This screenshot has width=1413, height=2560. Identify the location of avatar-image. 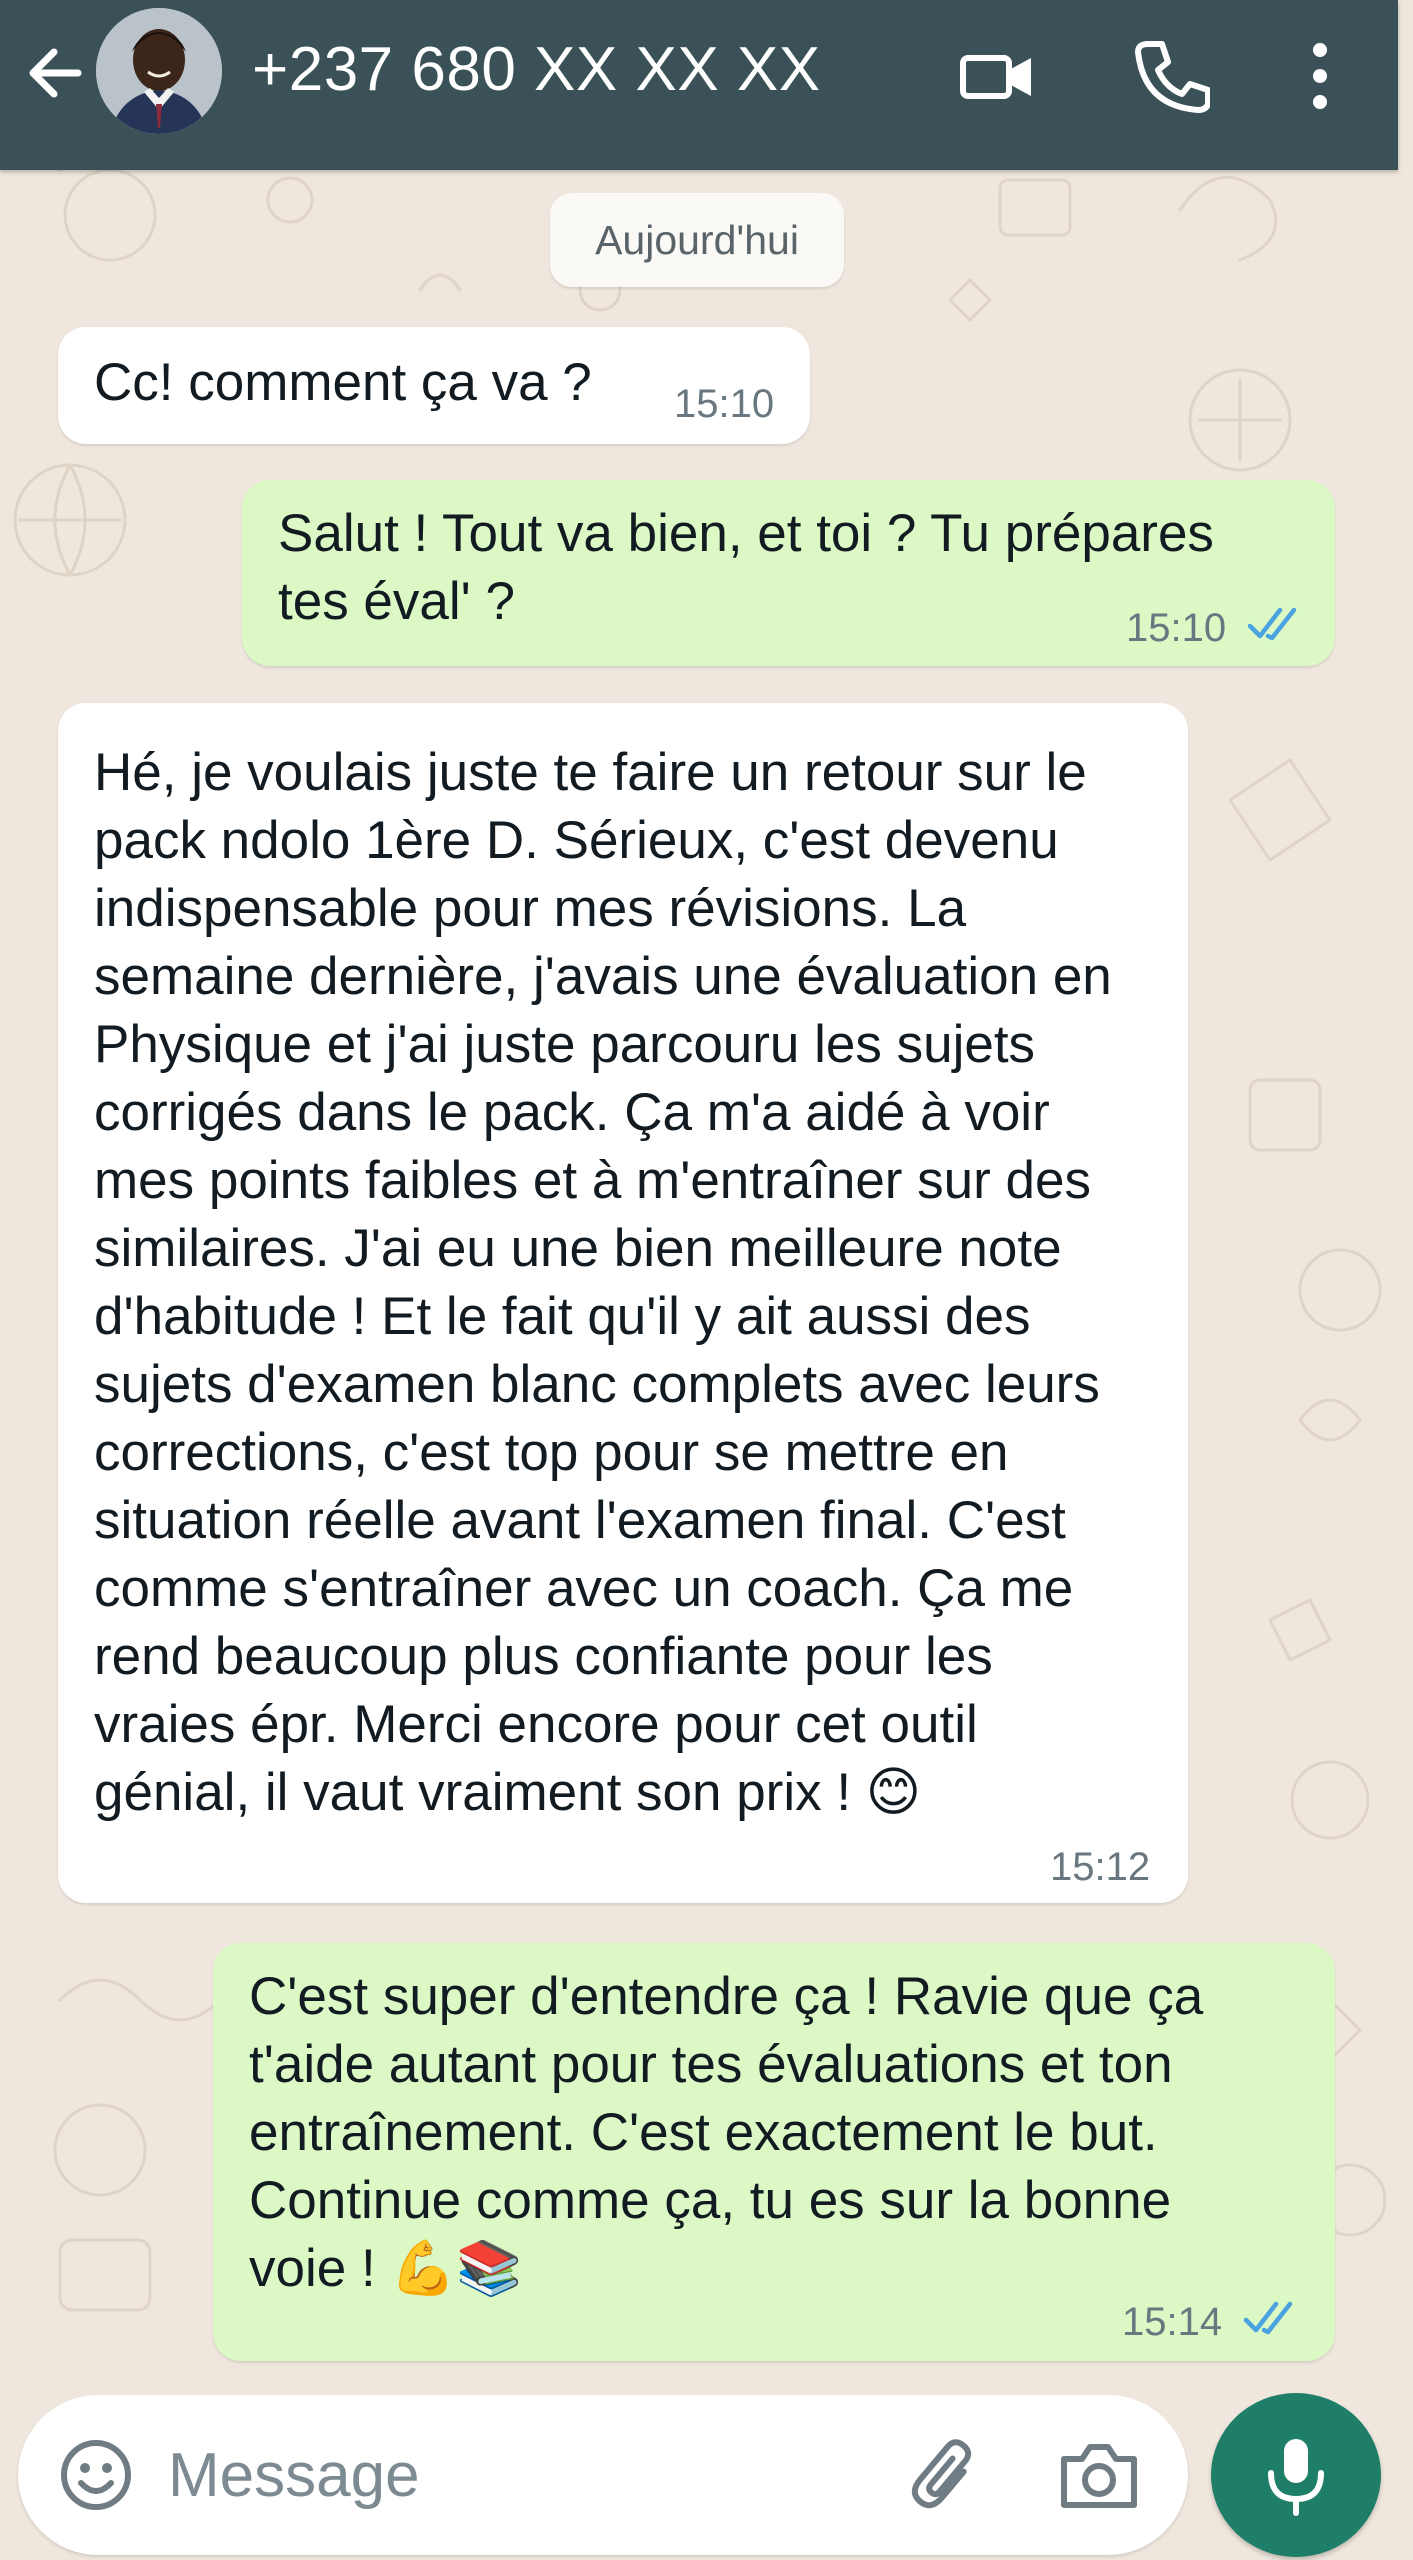
(159, 71).